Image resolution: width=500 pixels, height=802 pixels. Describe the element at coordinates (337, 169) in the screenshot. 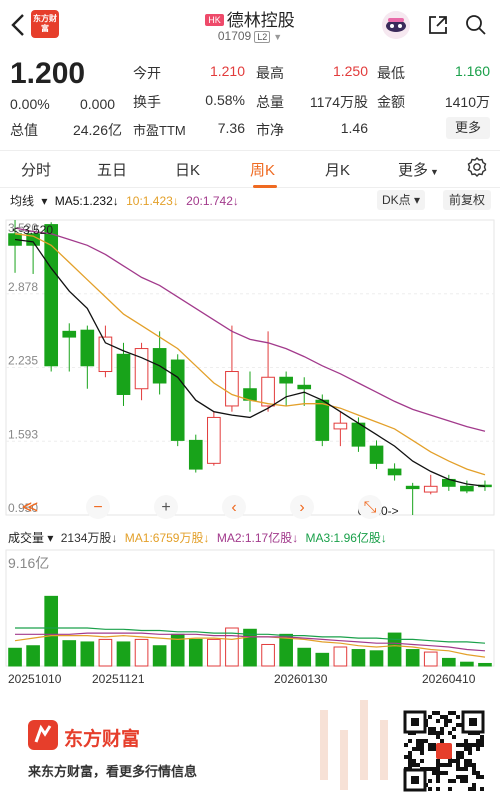

I see `tab-monthly-k: 月K` at that location.